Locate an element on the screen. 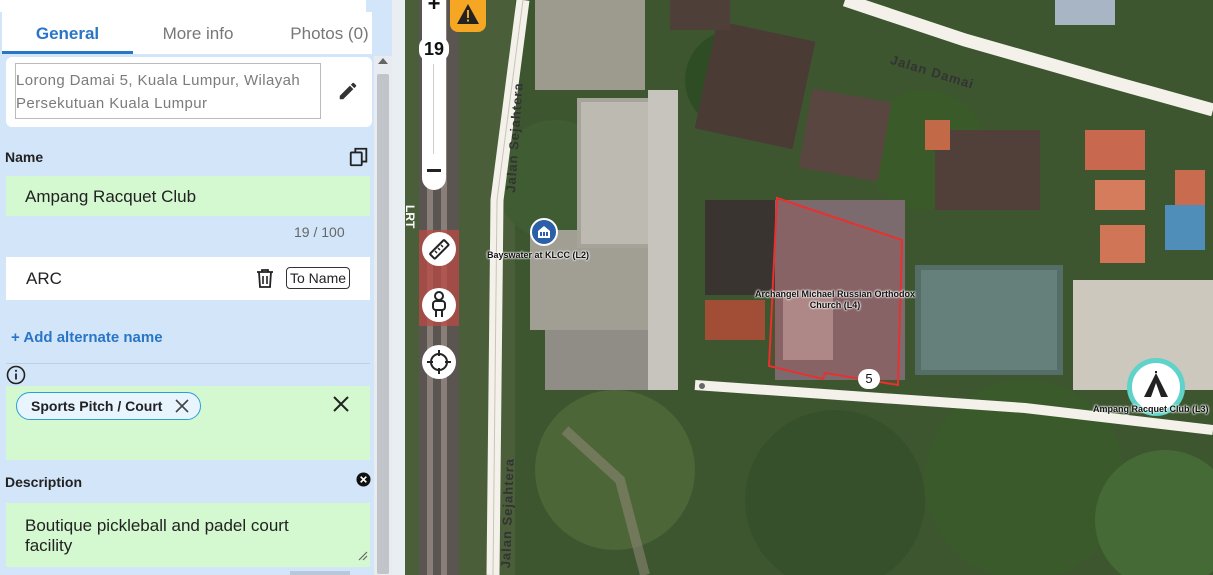  description-label: Description is located at coordinates (44, 482).